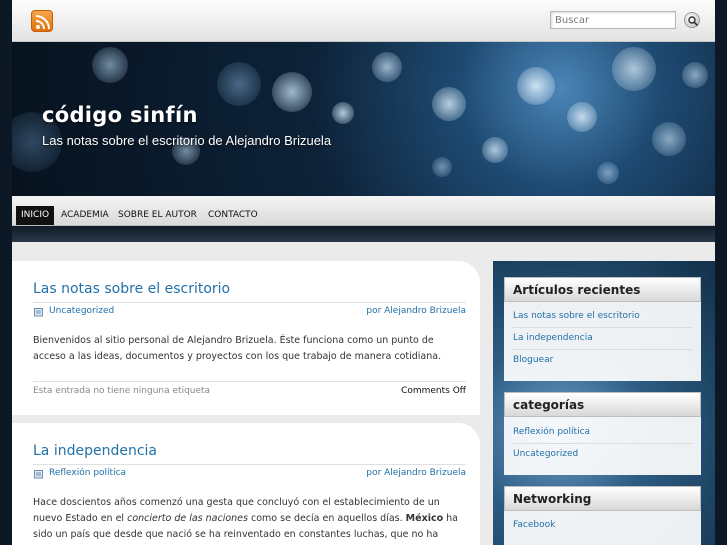  What do you see at coordinates (122, 391) in the screenshot?
I see `post-tags: Esta entrada no tiene ninguna etiqueta` at bounding box center [122, 391].